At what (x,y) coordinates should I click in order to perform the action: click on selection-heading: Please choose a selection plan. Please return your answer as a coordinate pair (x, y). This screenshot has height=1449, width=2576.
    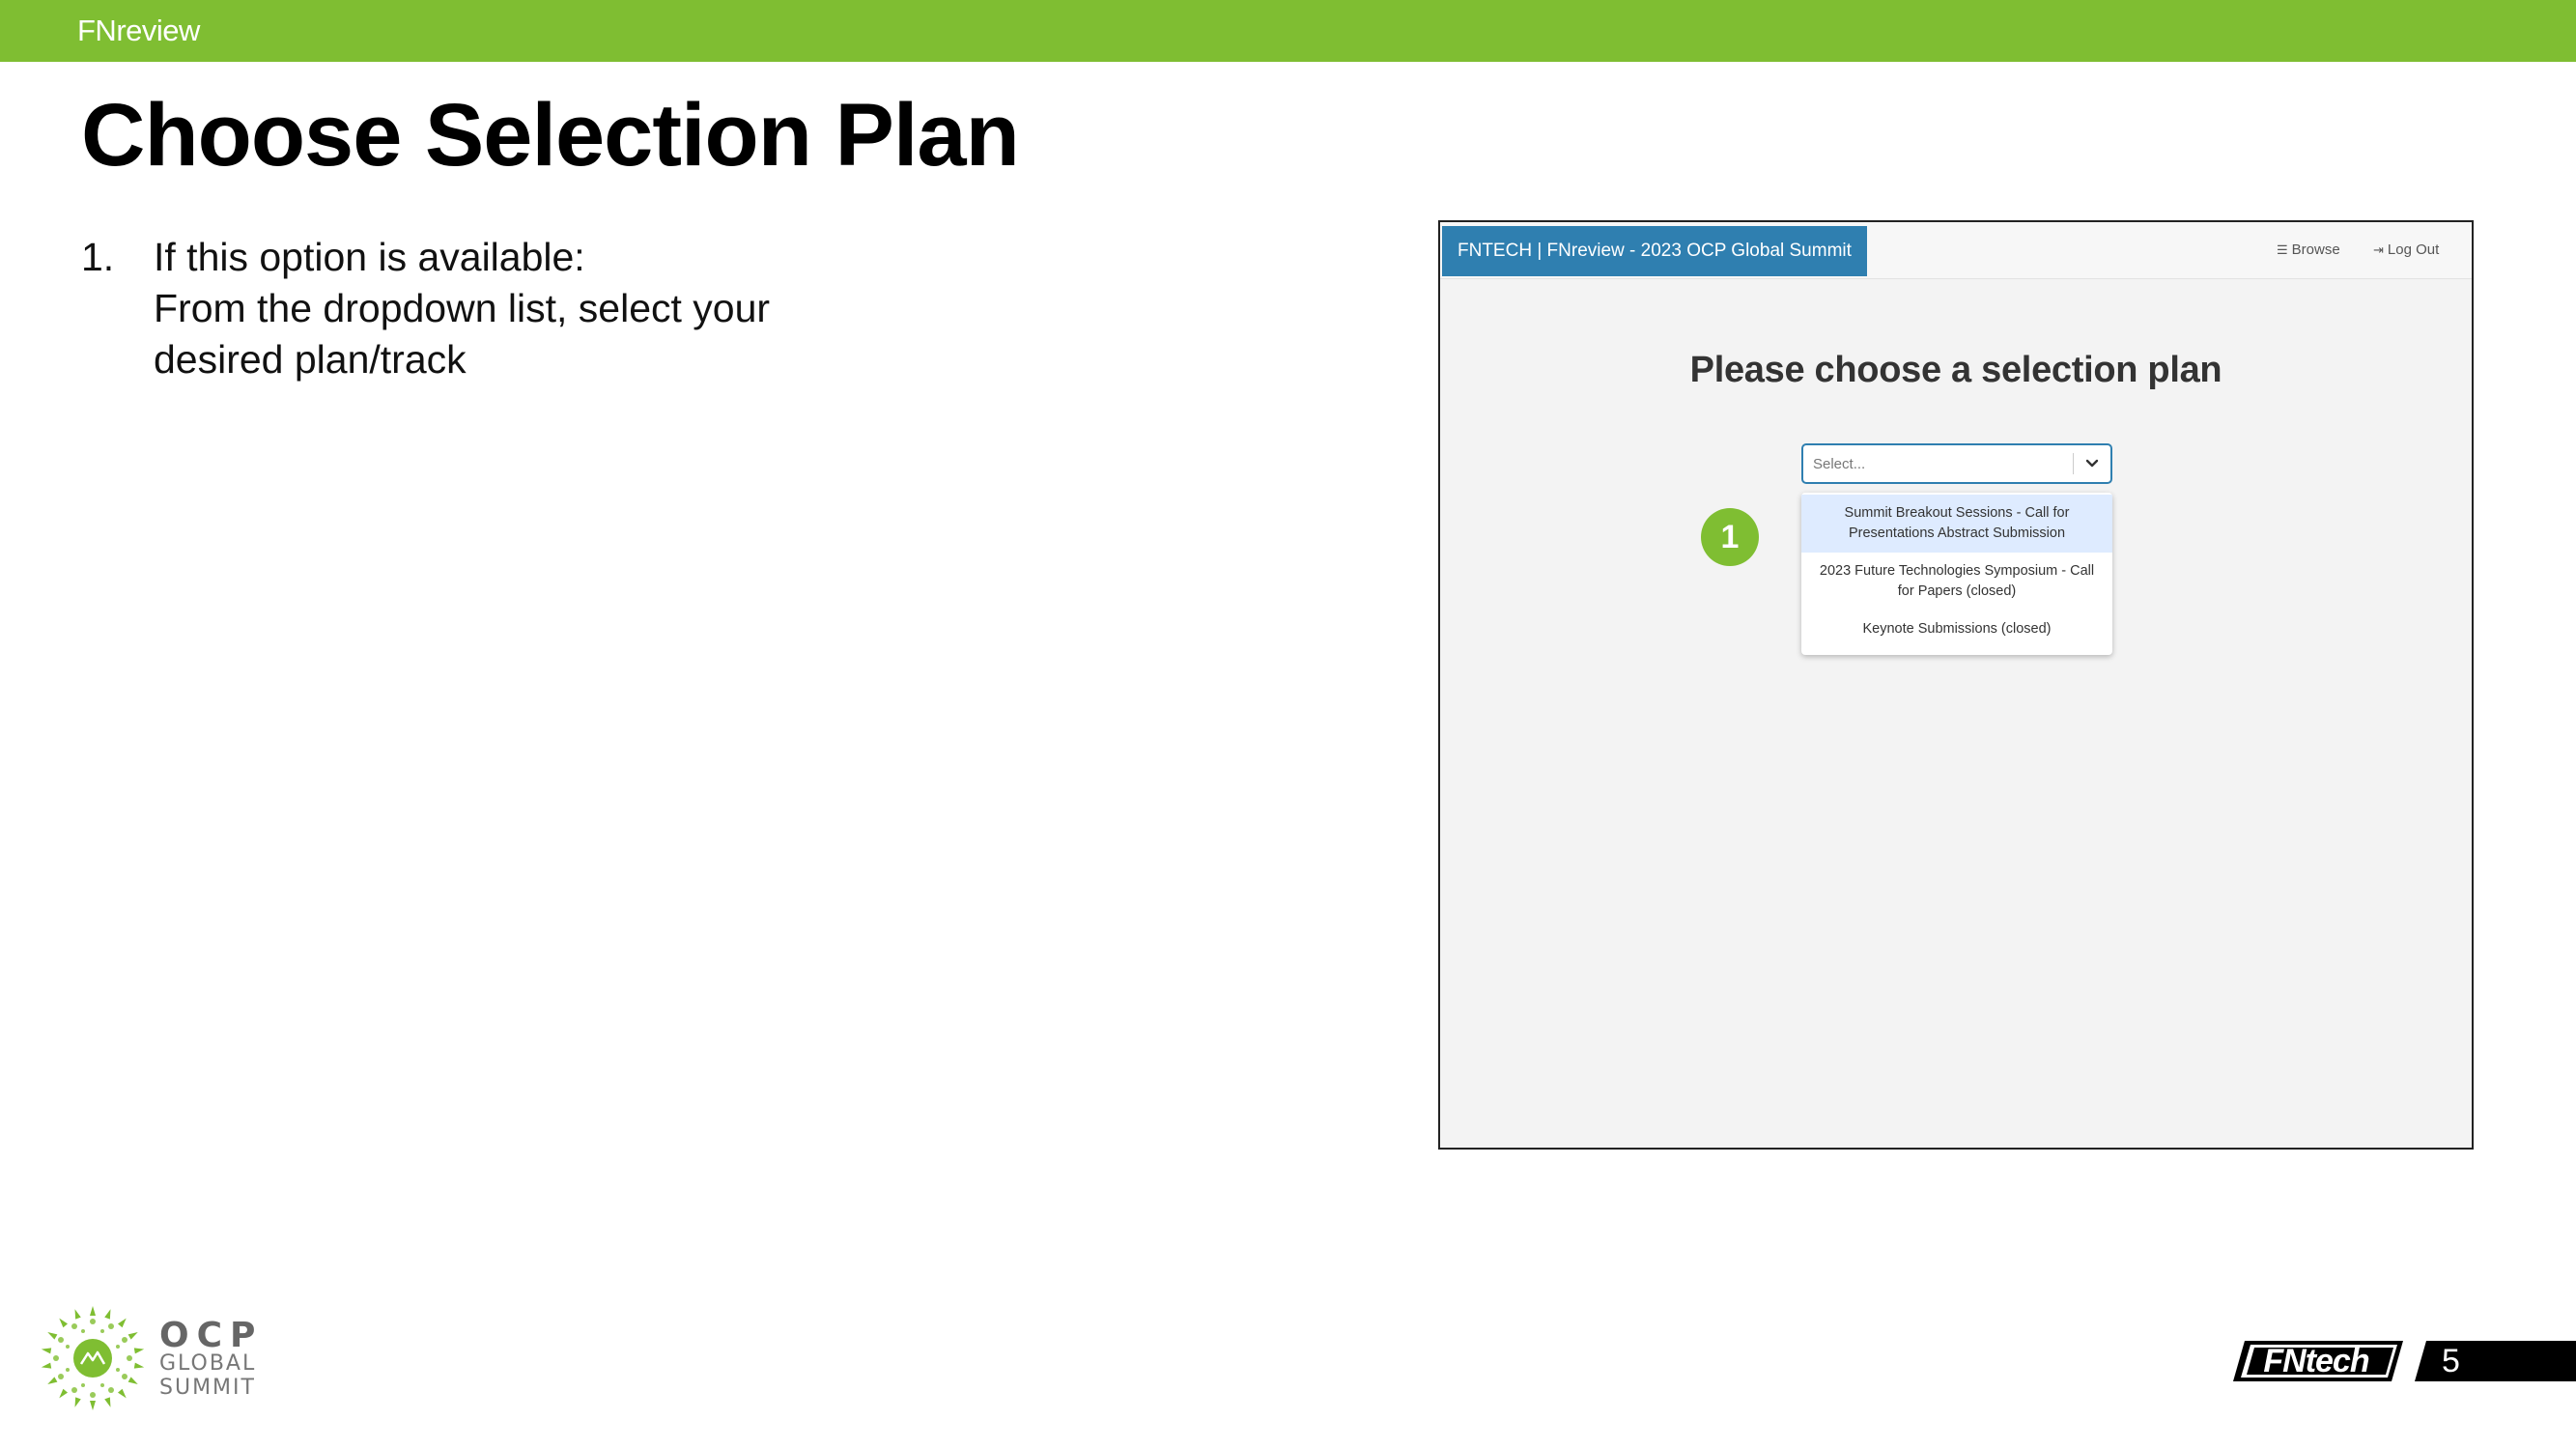
    Looking at the image, I should click on (1955, 370).